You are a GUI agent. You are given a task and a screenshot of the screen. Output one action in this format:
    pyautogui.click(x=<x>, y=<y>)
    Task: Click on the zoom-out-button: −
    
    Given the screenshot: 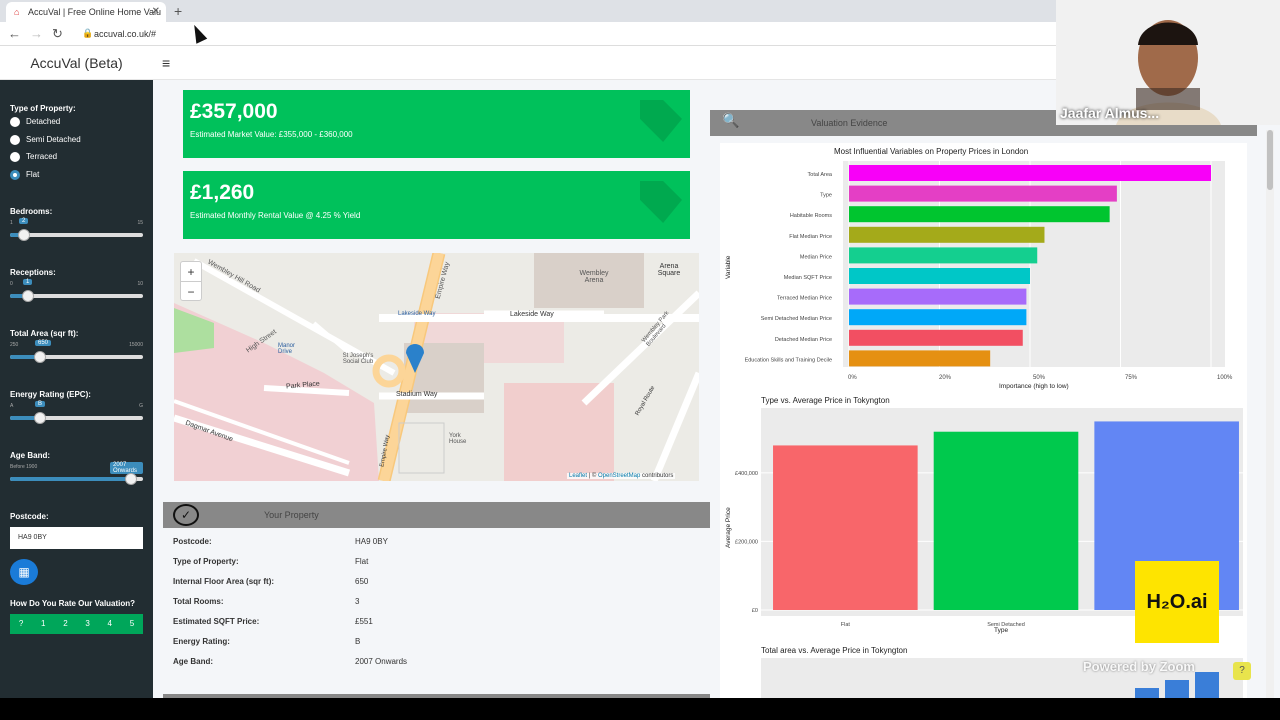 What is the action you would take?
    pyautogui.click(x=191, y=292)
    